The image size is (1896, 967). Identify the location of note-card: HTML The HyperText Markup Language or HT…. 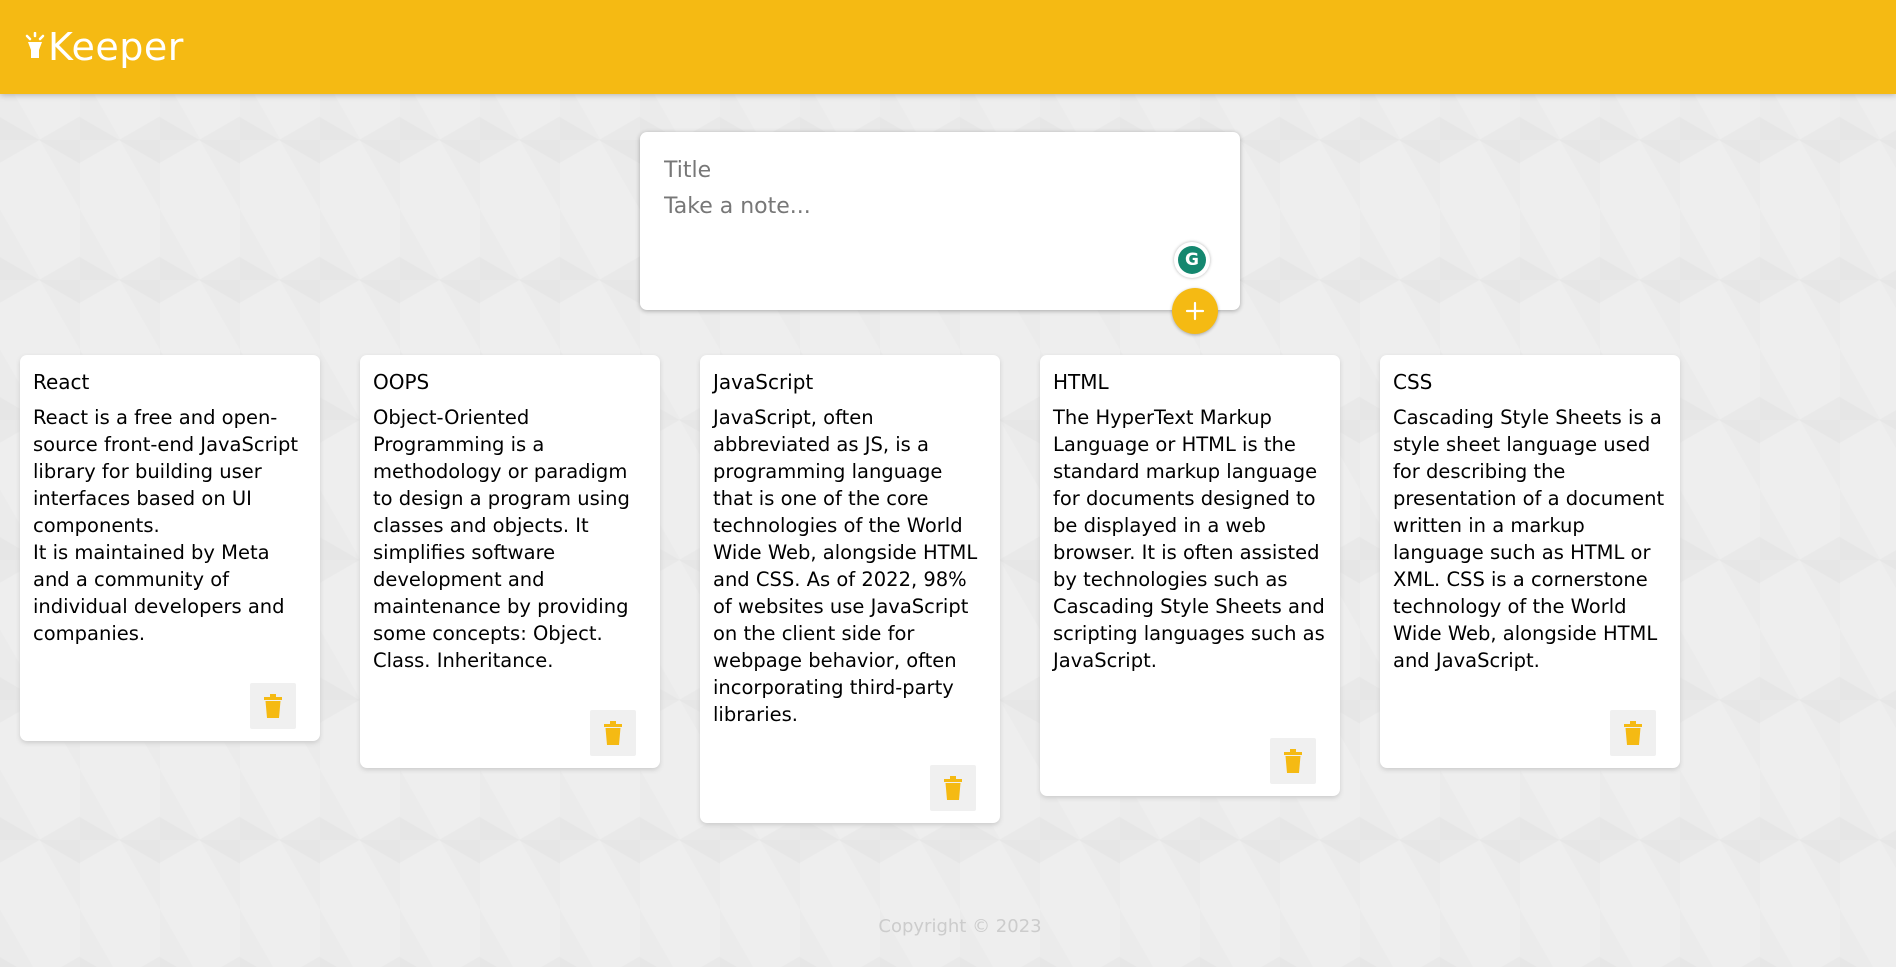
(1190, 575).